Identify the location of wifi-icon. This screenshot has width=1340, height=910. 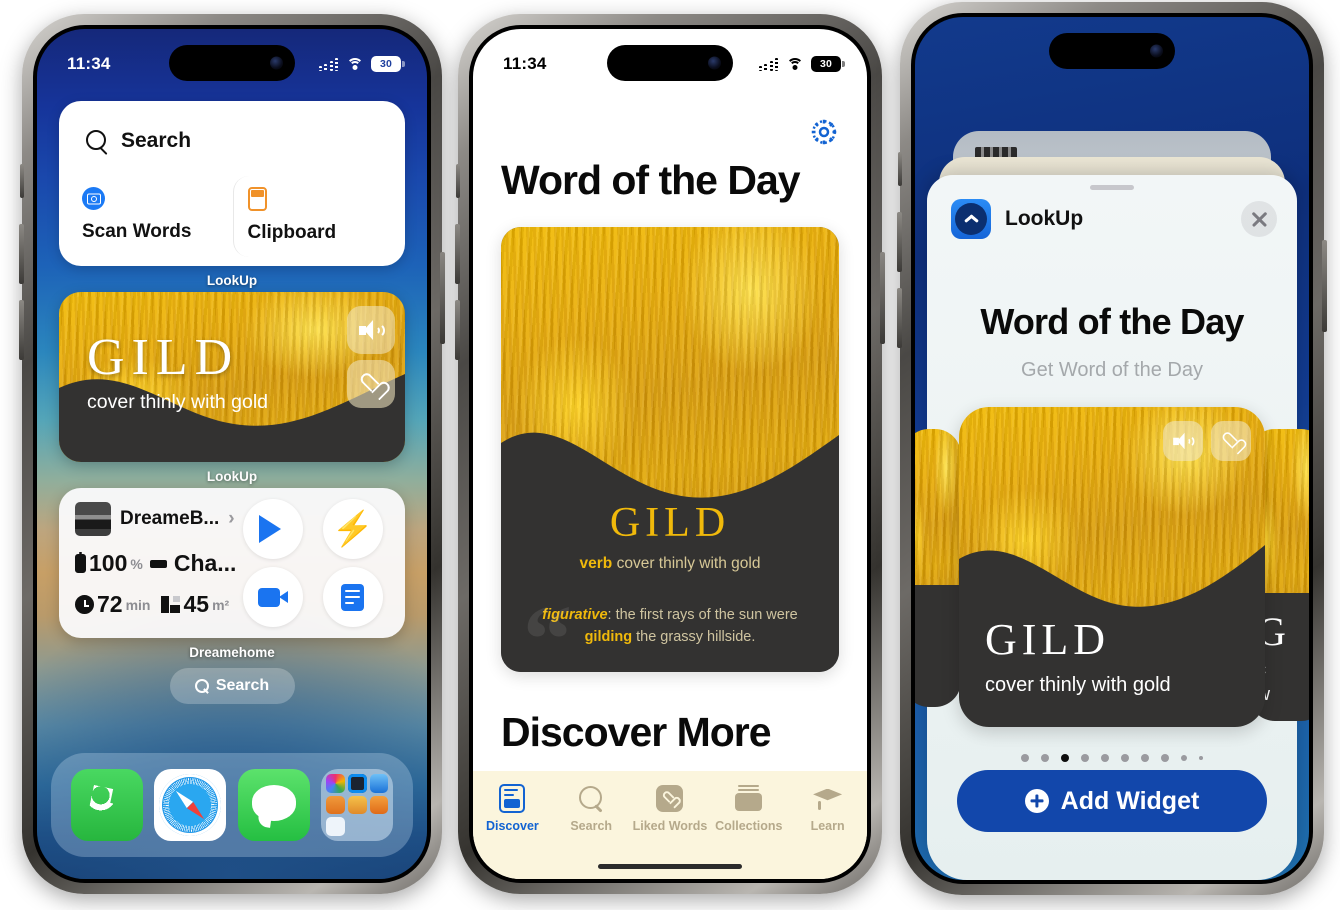
(354, 64).